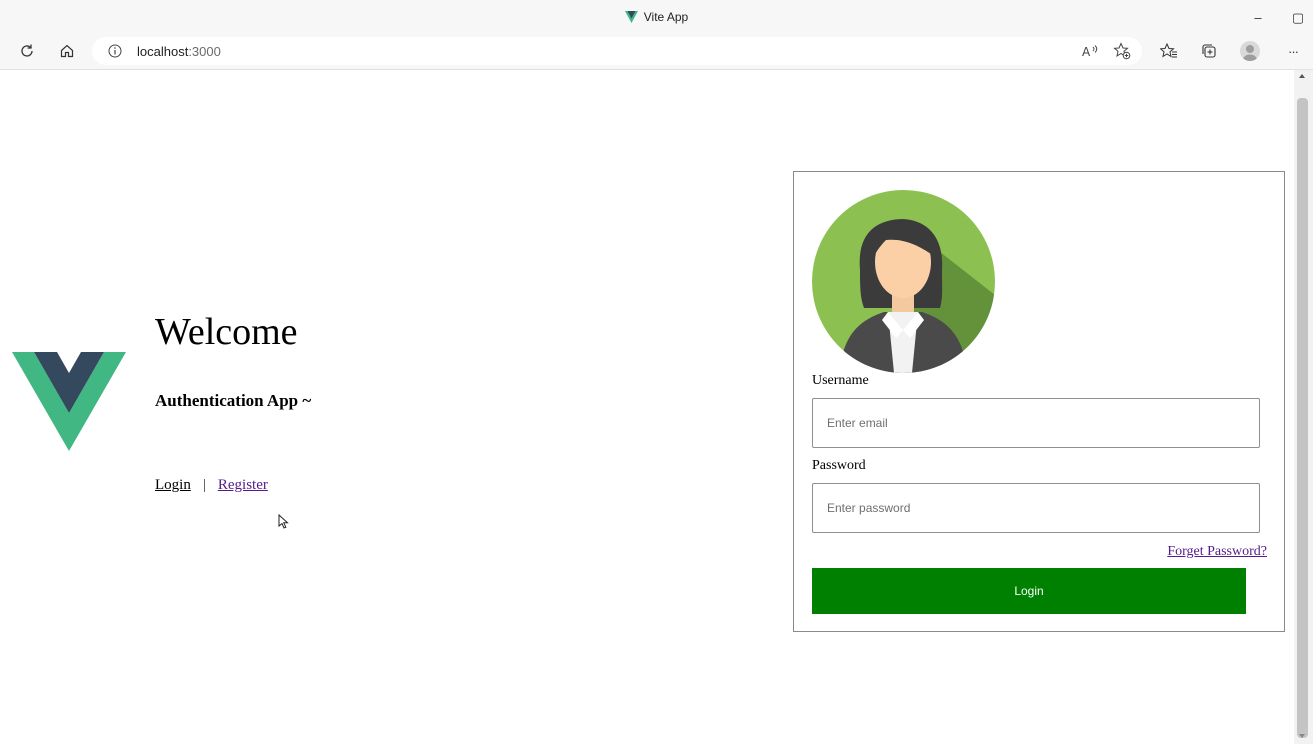  I want to click on address-url: localhost:3000, so click(179, 51).